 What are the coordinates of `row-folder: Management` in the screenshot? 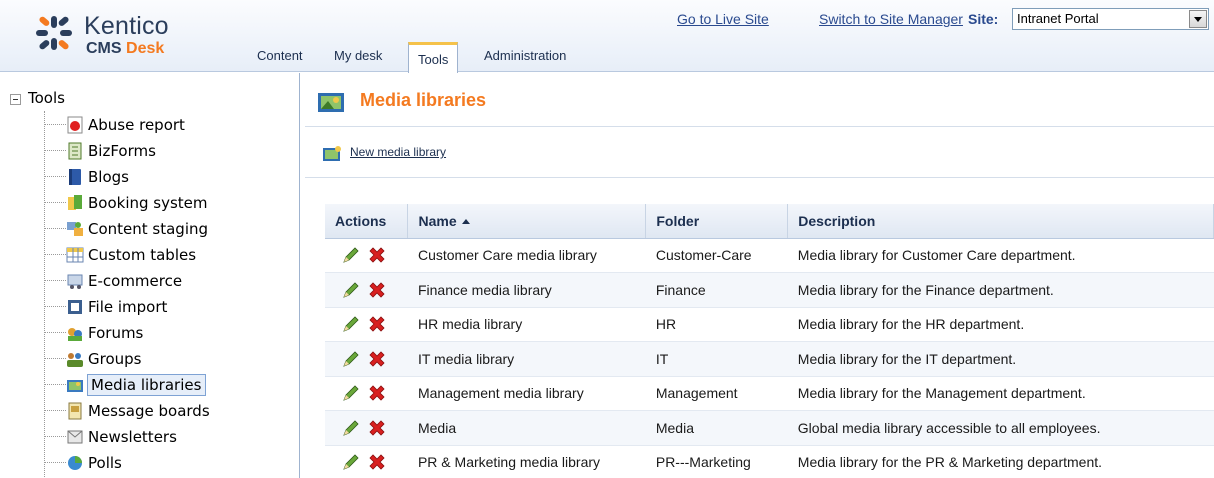 It's located at (716, 393).